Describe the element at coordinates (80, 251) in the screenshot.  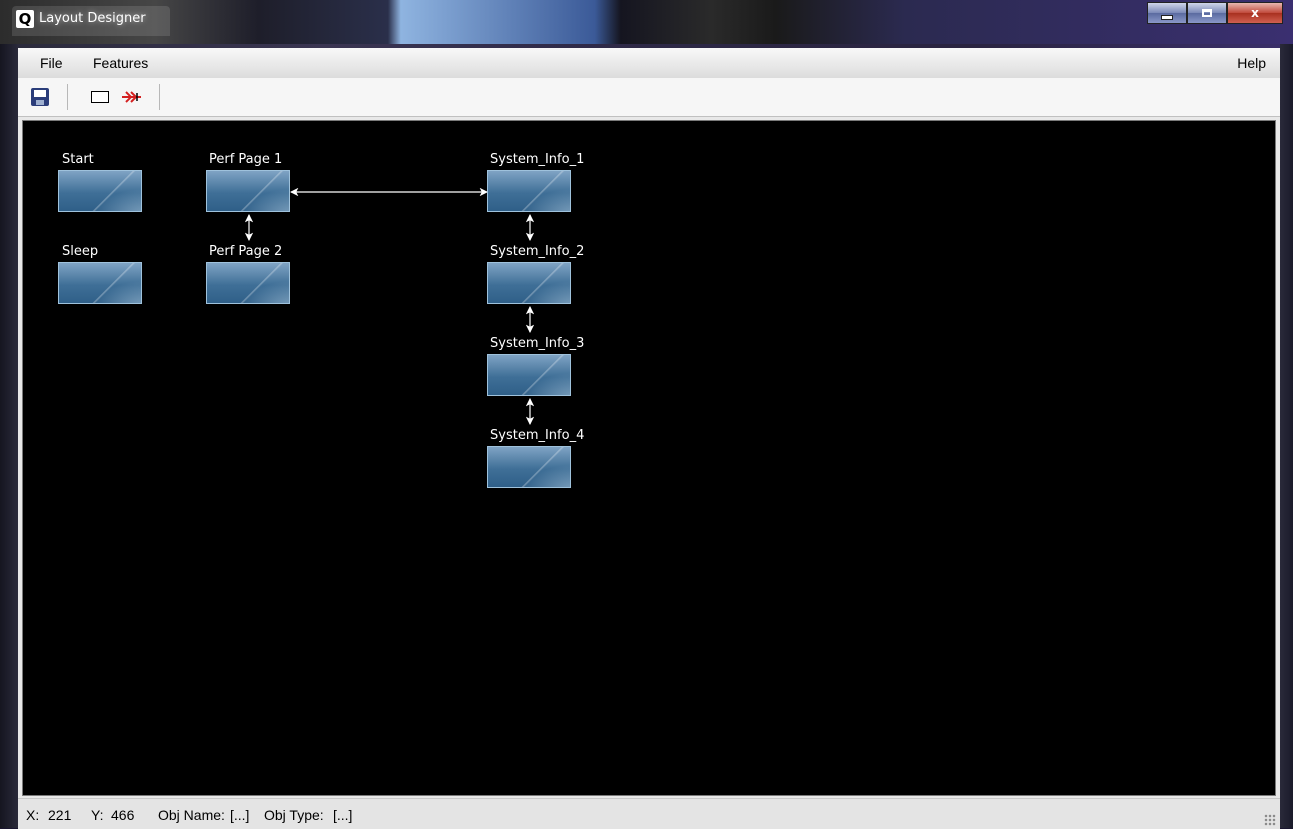
I see `node-label-sleep: Sleep` at that location.